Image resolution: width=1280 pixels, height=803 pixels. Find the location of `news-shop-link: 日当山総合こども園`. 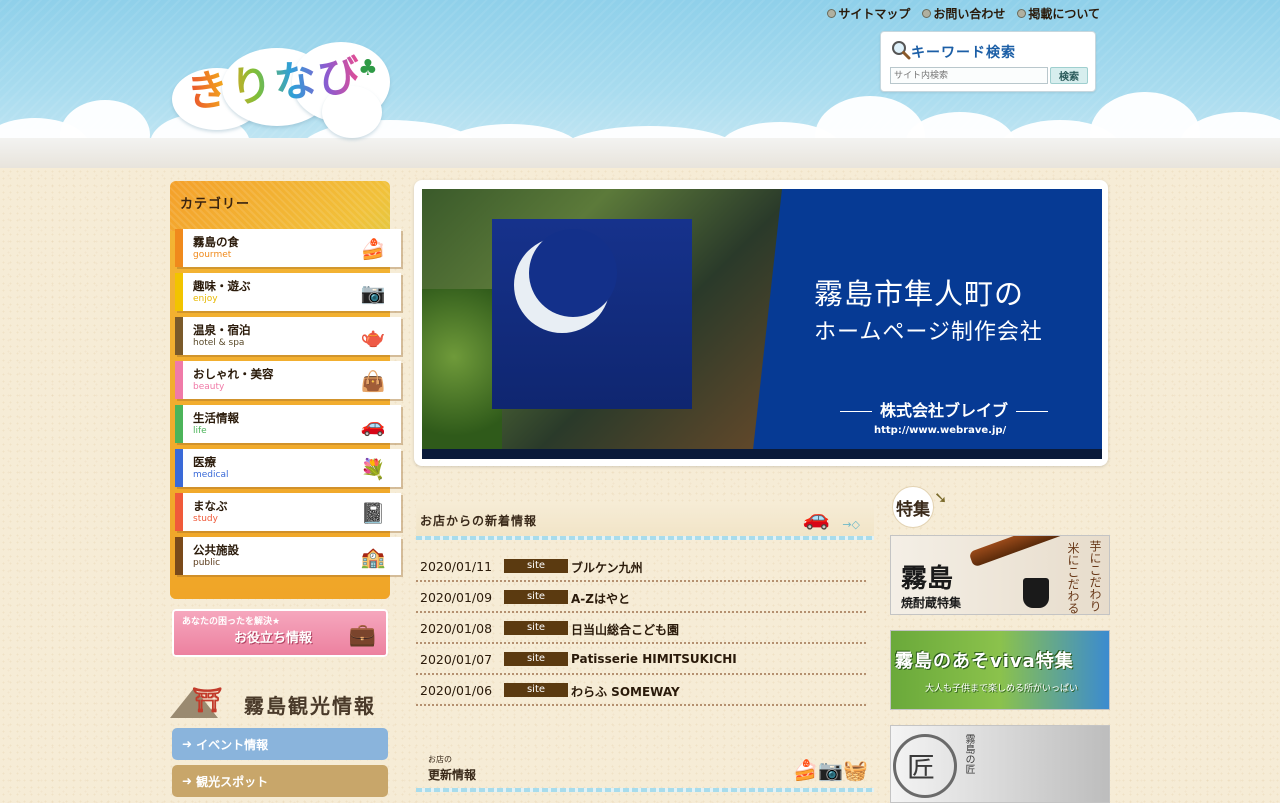

news-shop-link: 日当山総合こども園 is located at coordinates (625, 629).